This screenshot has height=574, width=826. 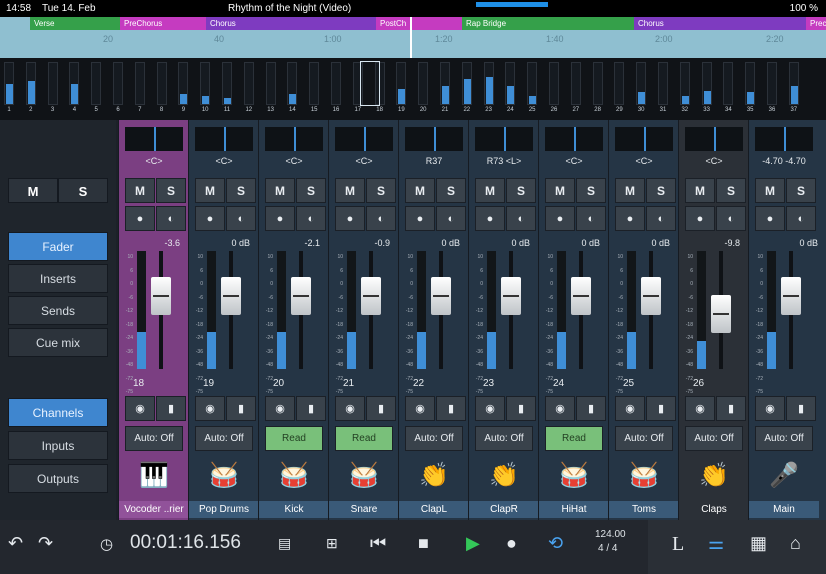 What do you see at coordinates (58, 310) in the screenshot?
I see `view-sends-button: Sends` at bounding box center [58, 310].